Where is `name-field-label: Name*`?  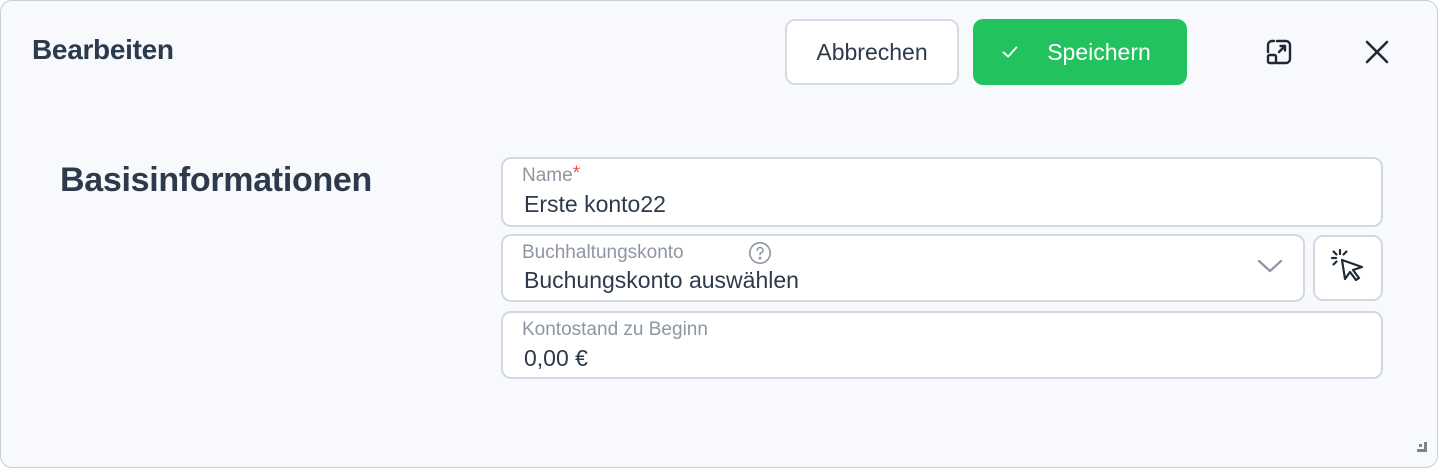 name-field-label: Name* is located at coordinates (551, 174).